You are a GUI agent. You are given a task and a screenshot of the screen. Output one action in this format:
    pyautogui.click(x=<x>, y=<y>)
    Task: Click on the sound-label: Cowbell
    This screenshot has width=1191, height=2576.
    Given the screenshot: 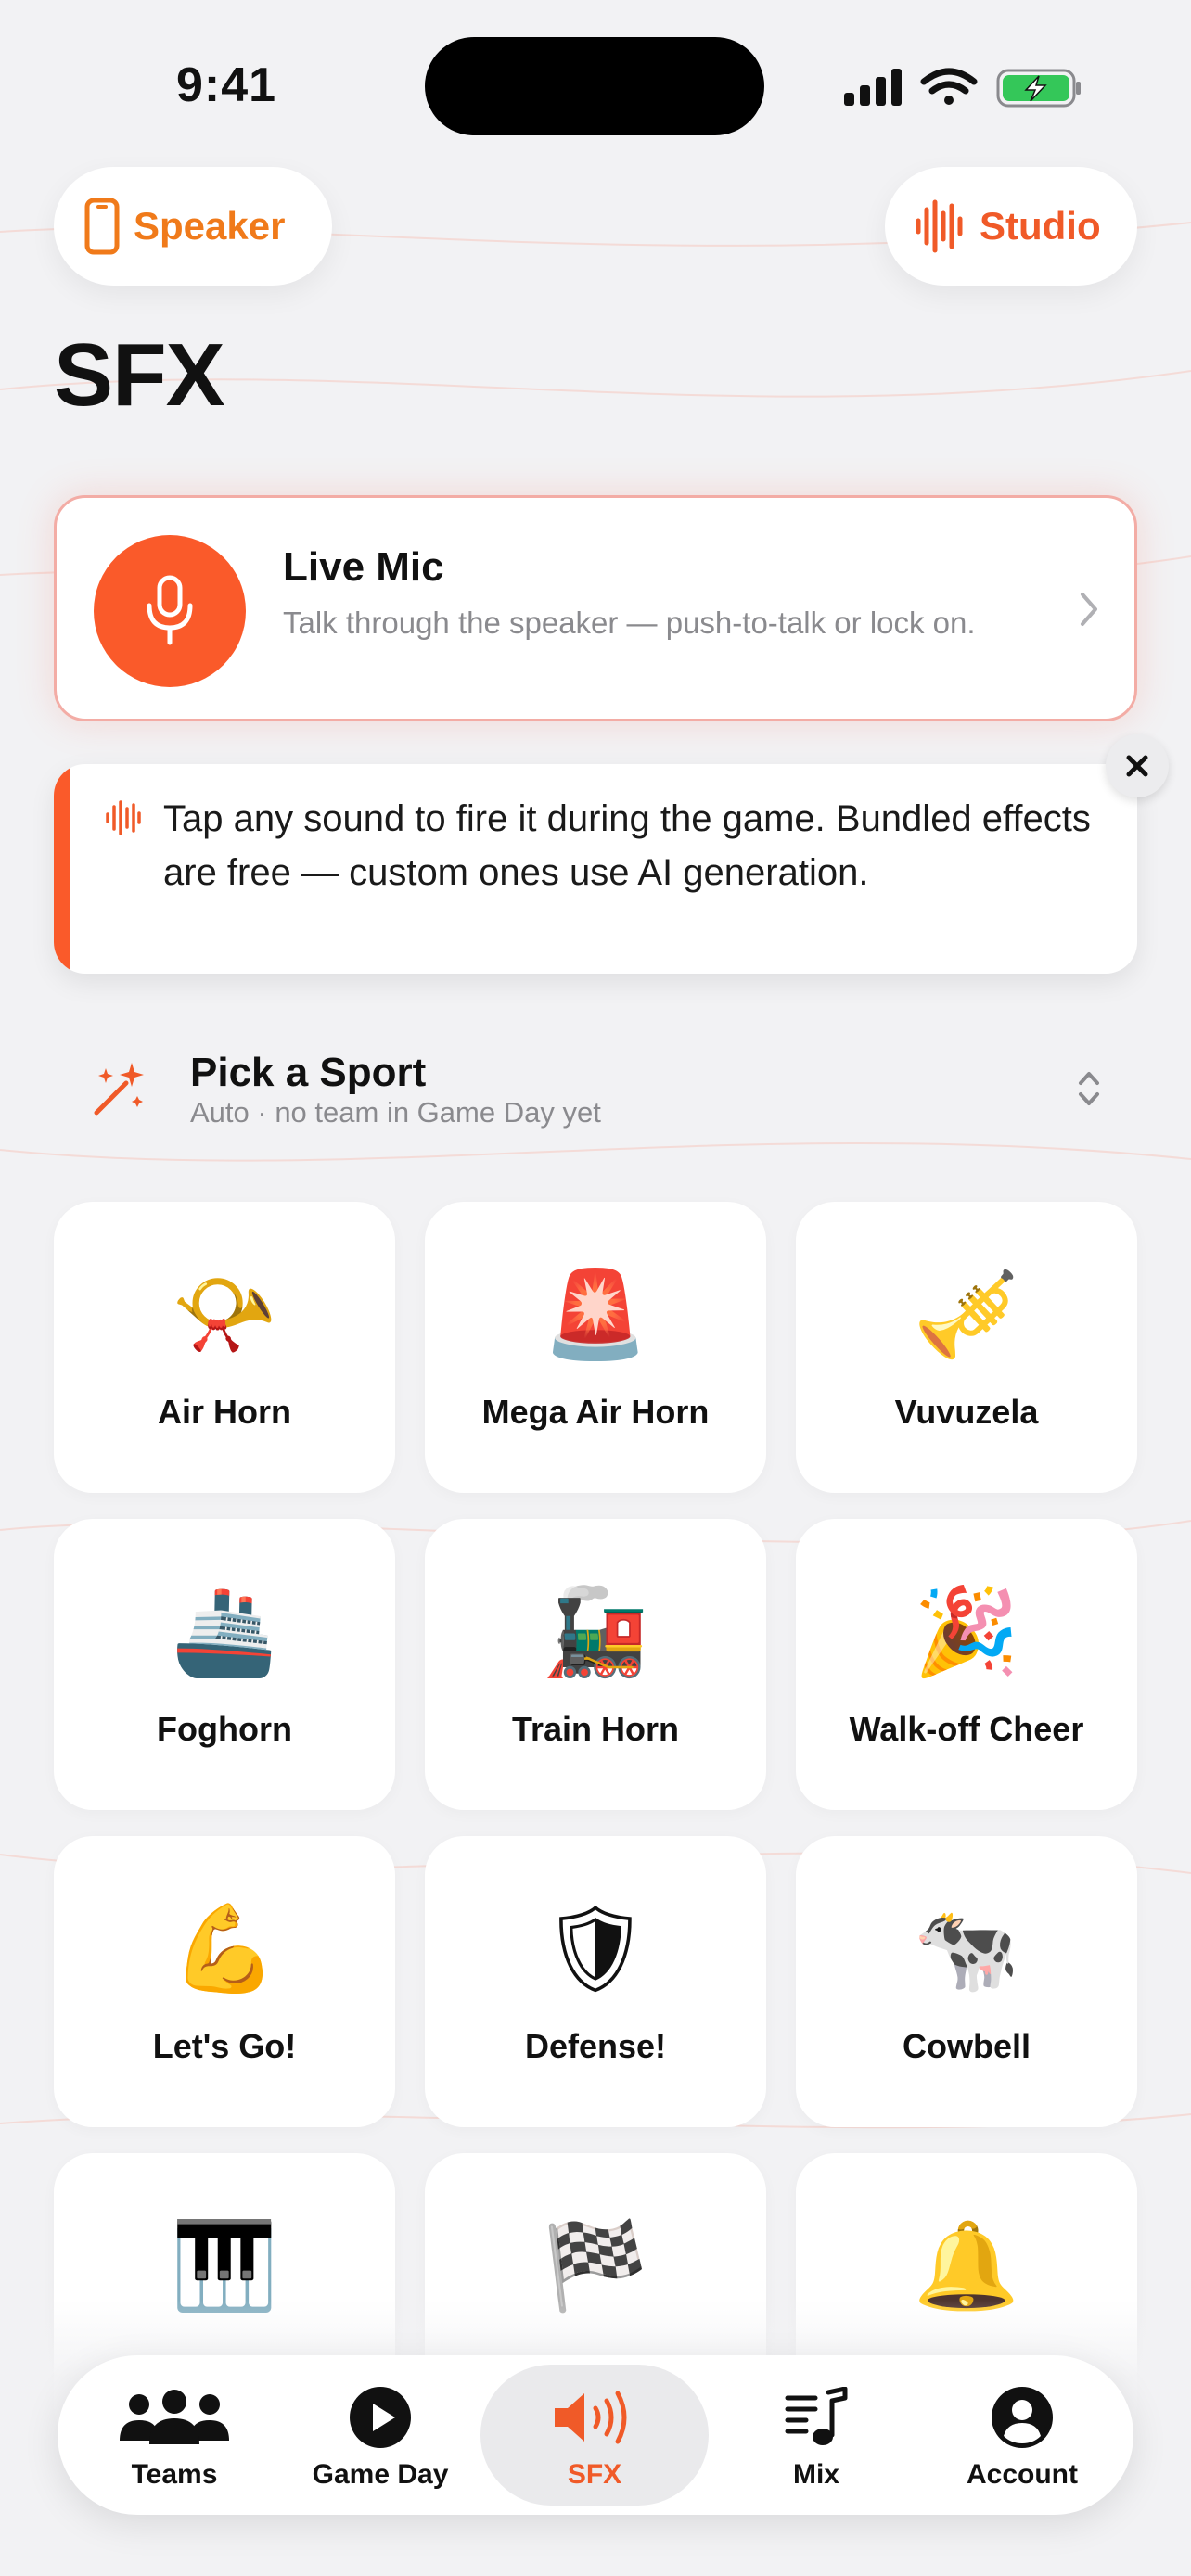 What is the action you would take?
    pyautogui.click(x=966, y=2046)
    